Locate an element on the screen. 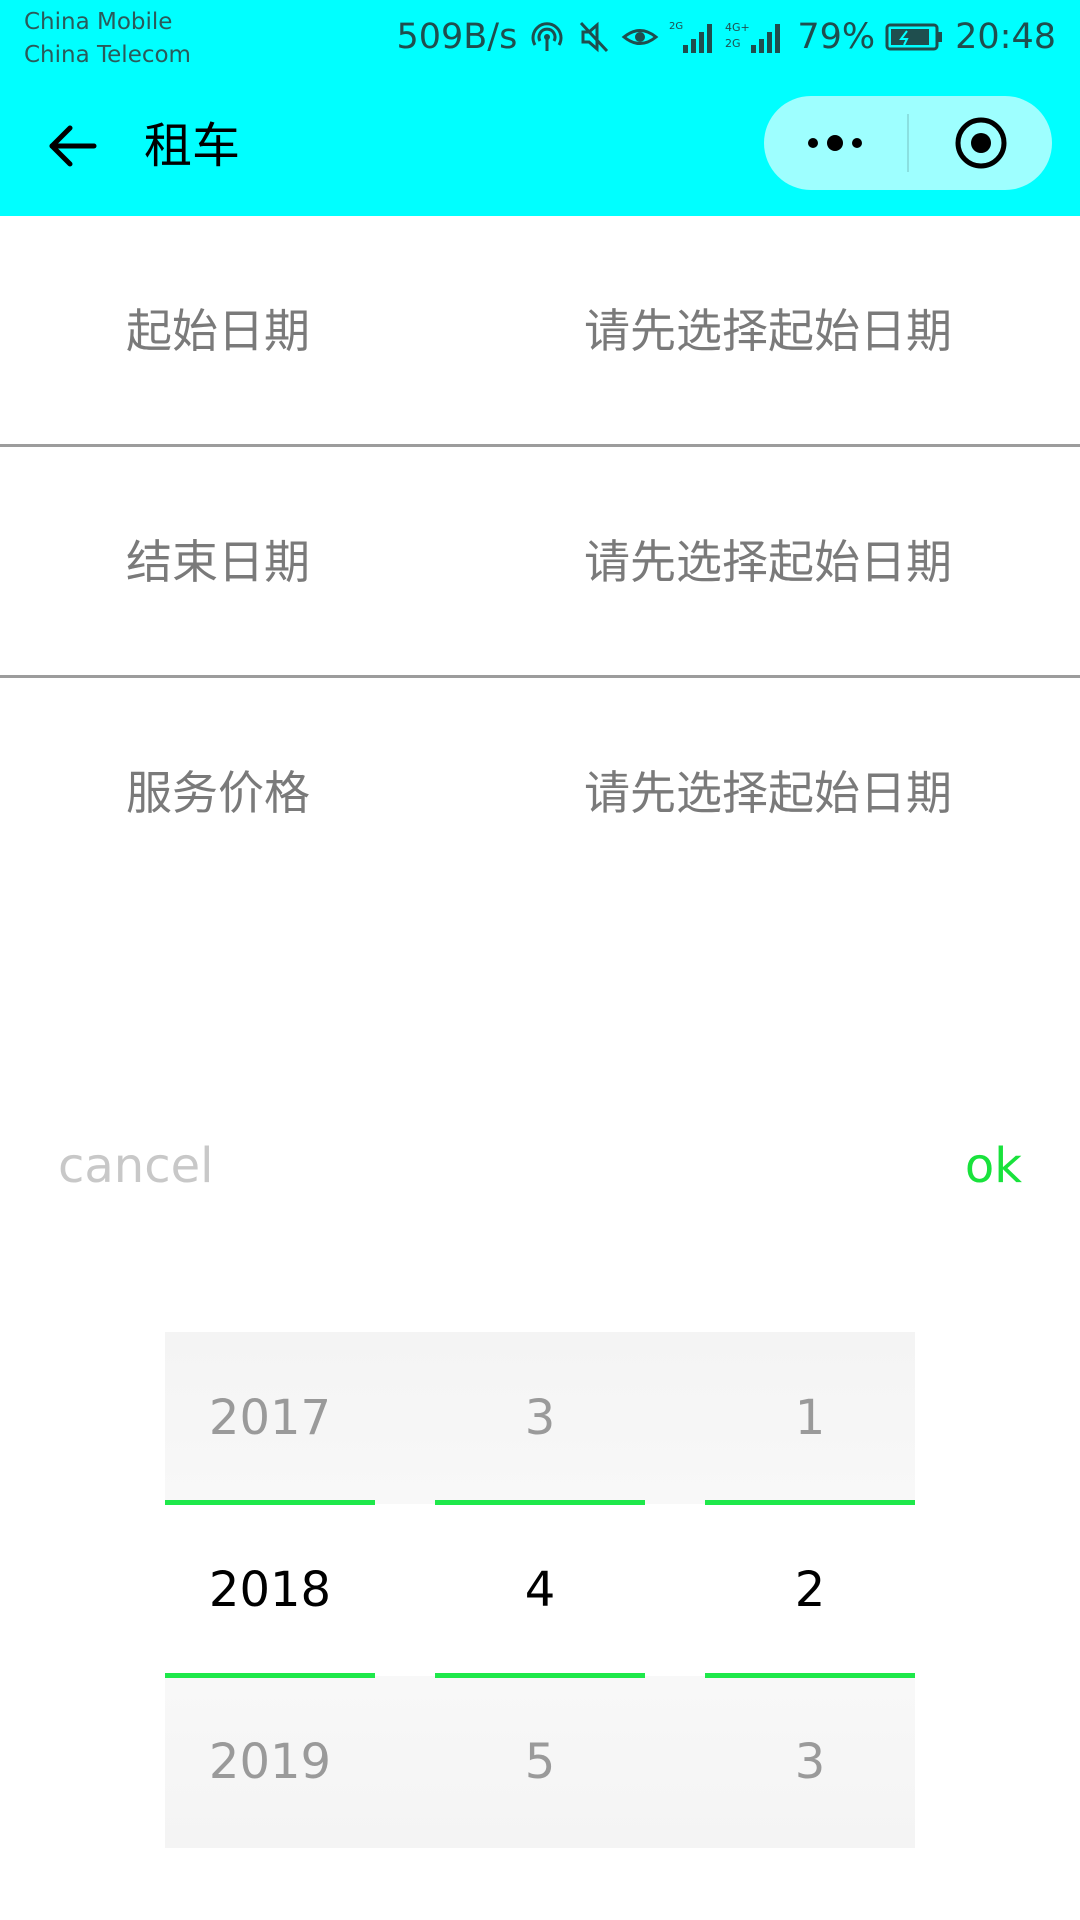 The height and width of the screenshot is (1920, 1080). picker-option: 1 is located at coordinates (810, 1418).